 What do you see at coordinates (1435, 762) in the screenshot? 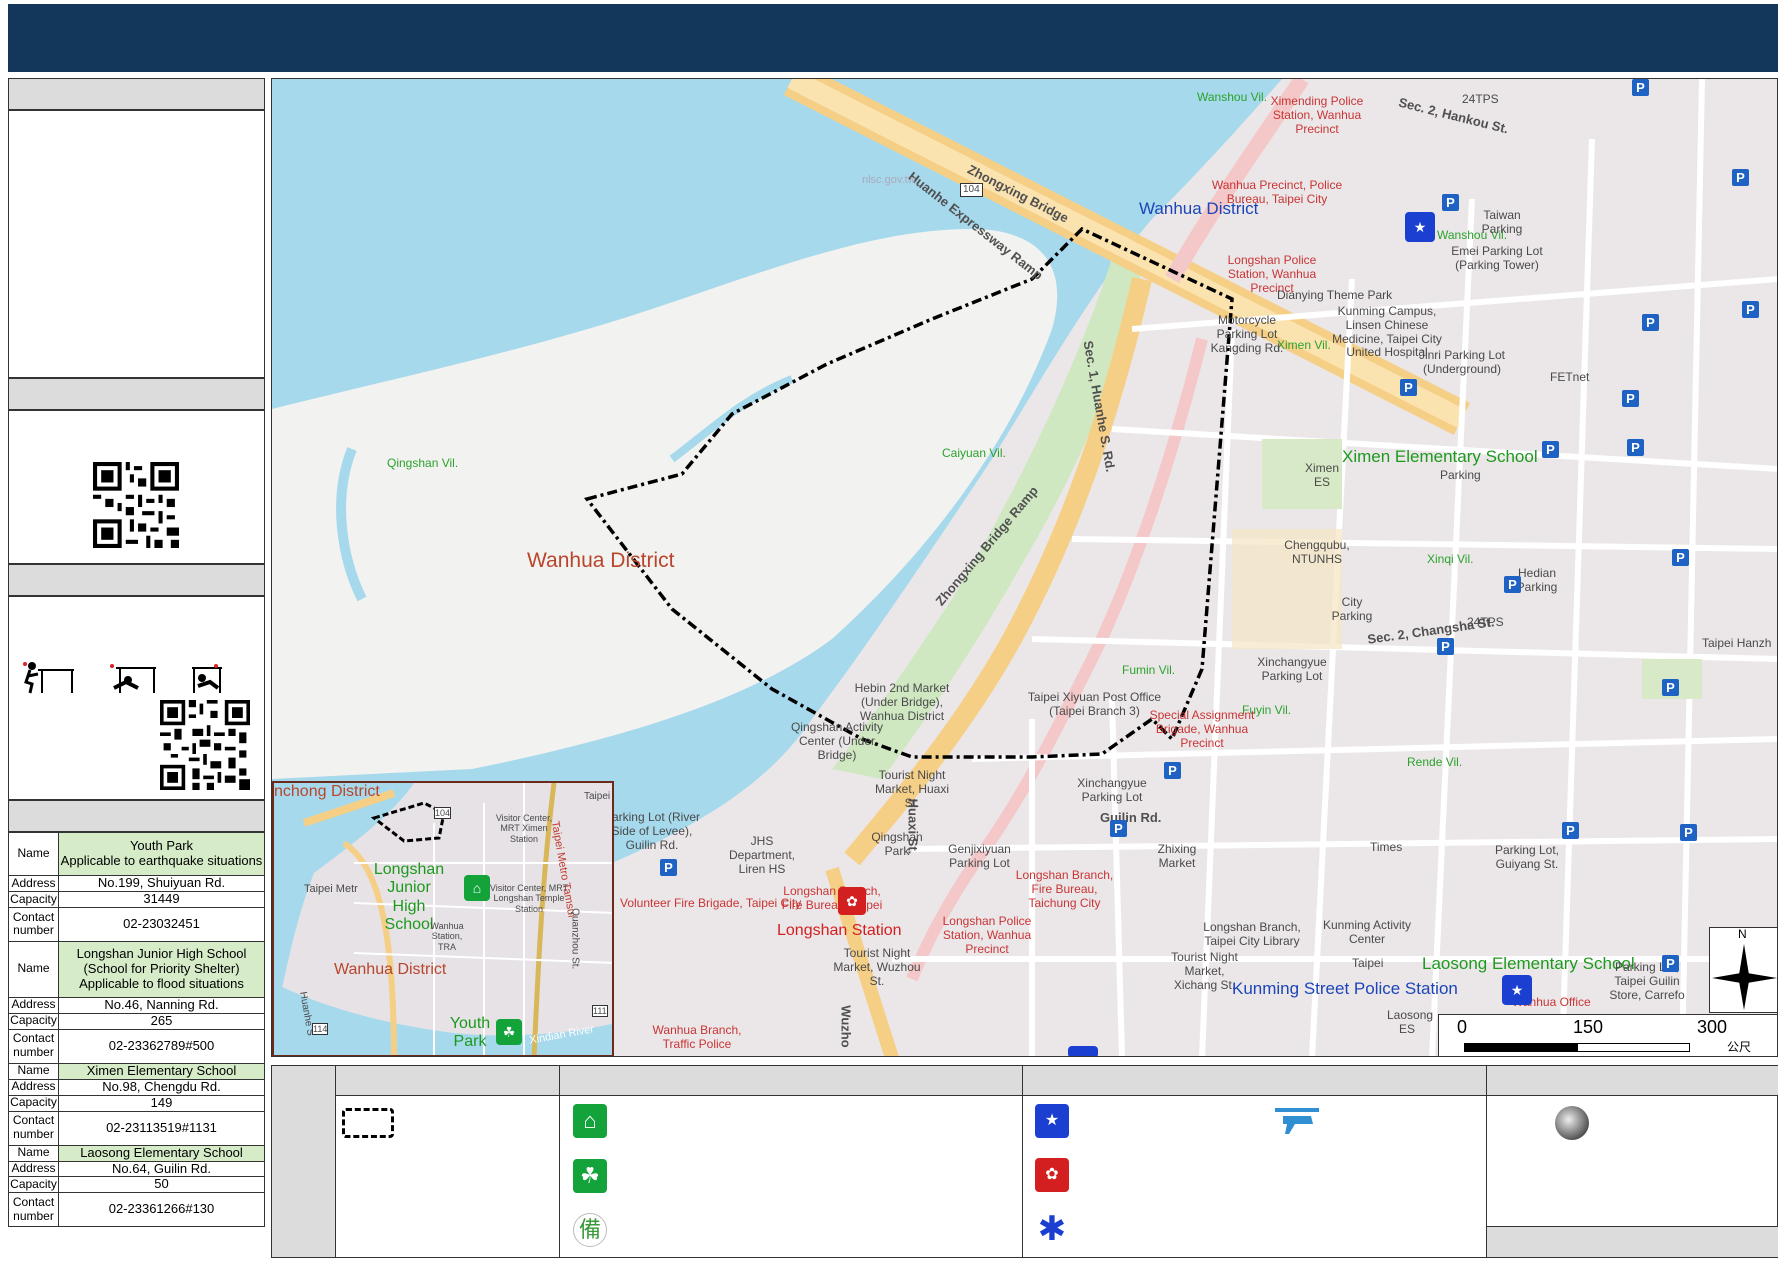
I see `village-label: Rende Vil.` at bounding box center [1435, 762].